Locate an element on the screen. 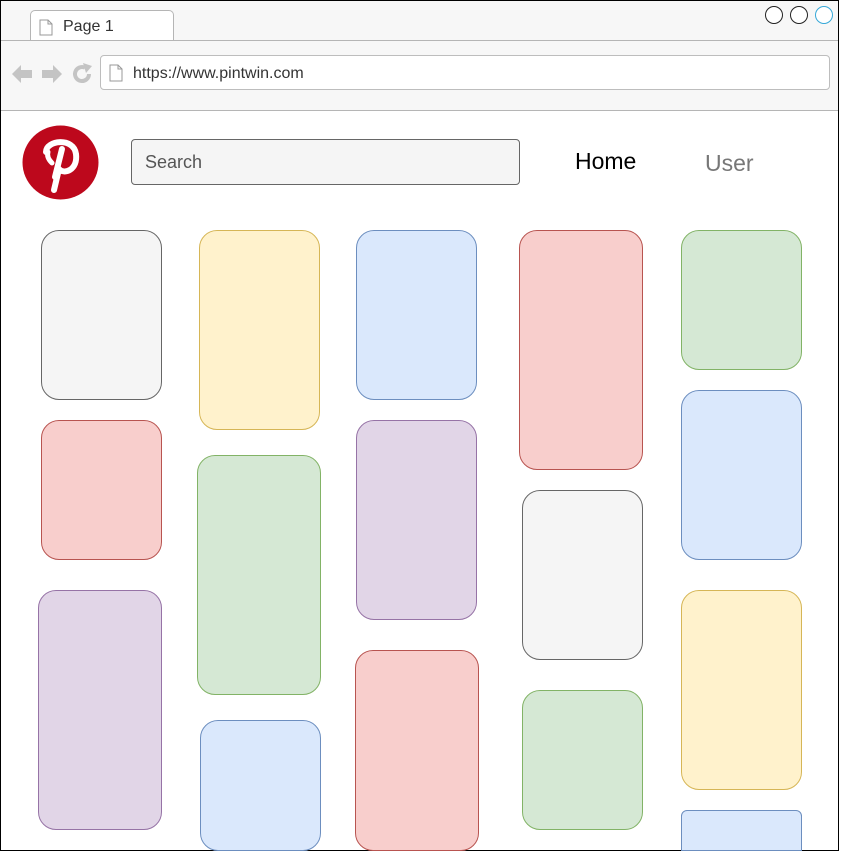  address-divider is located at coordinates (419, 110).